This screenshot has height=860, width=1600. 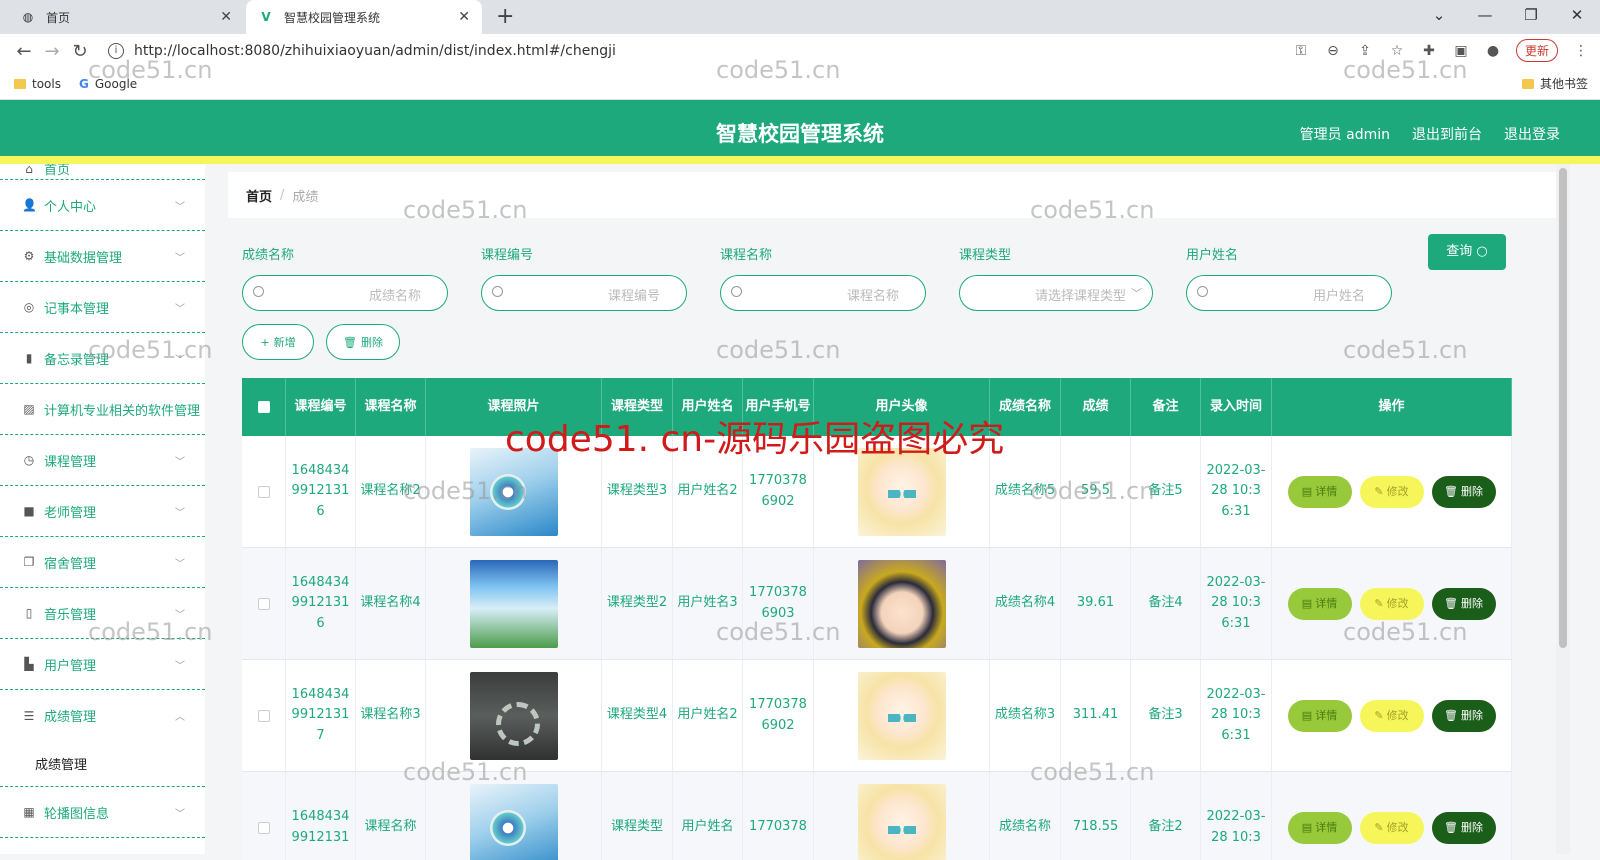 What do you see at coordinates (102, 715) in the screenshot?
I see `sidebar-item-scores: ☰ 成绩管理 ︿` at bounding box center [102, 715].